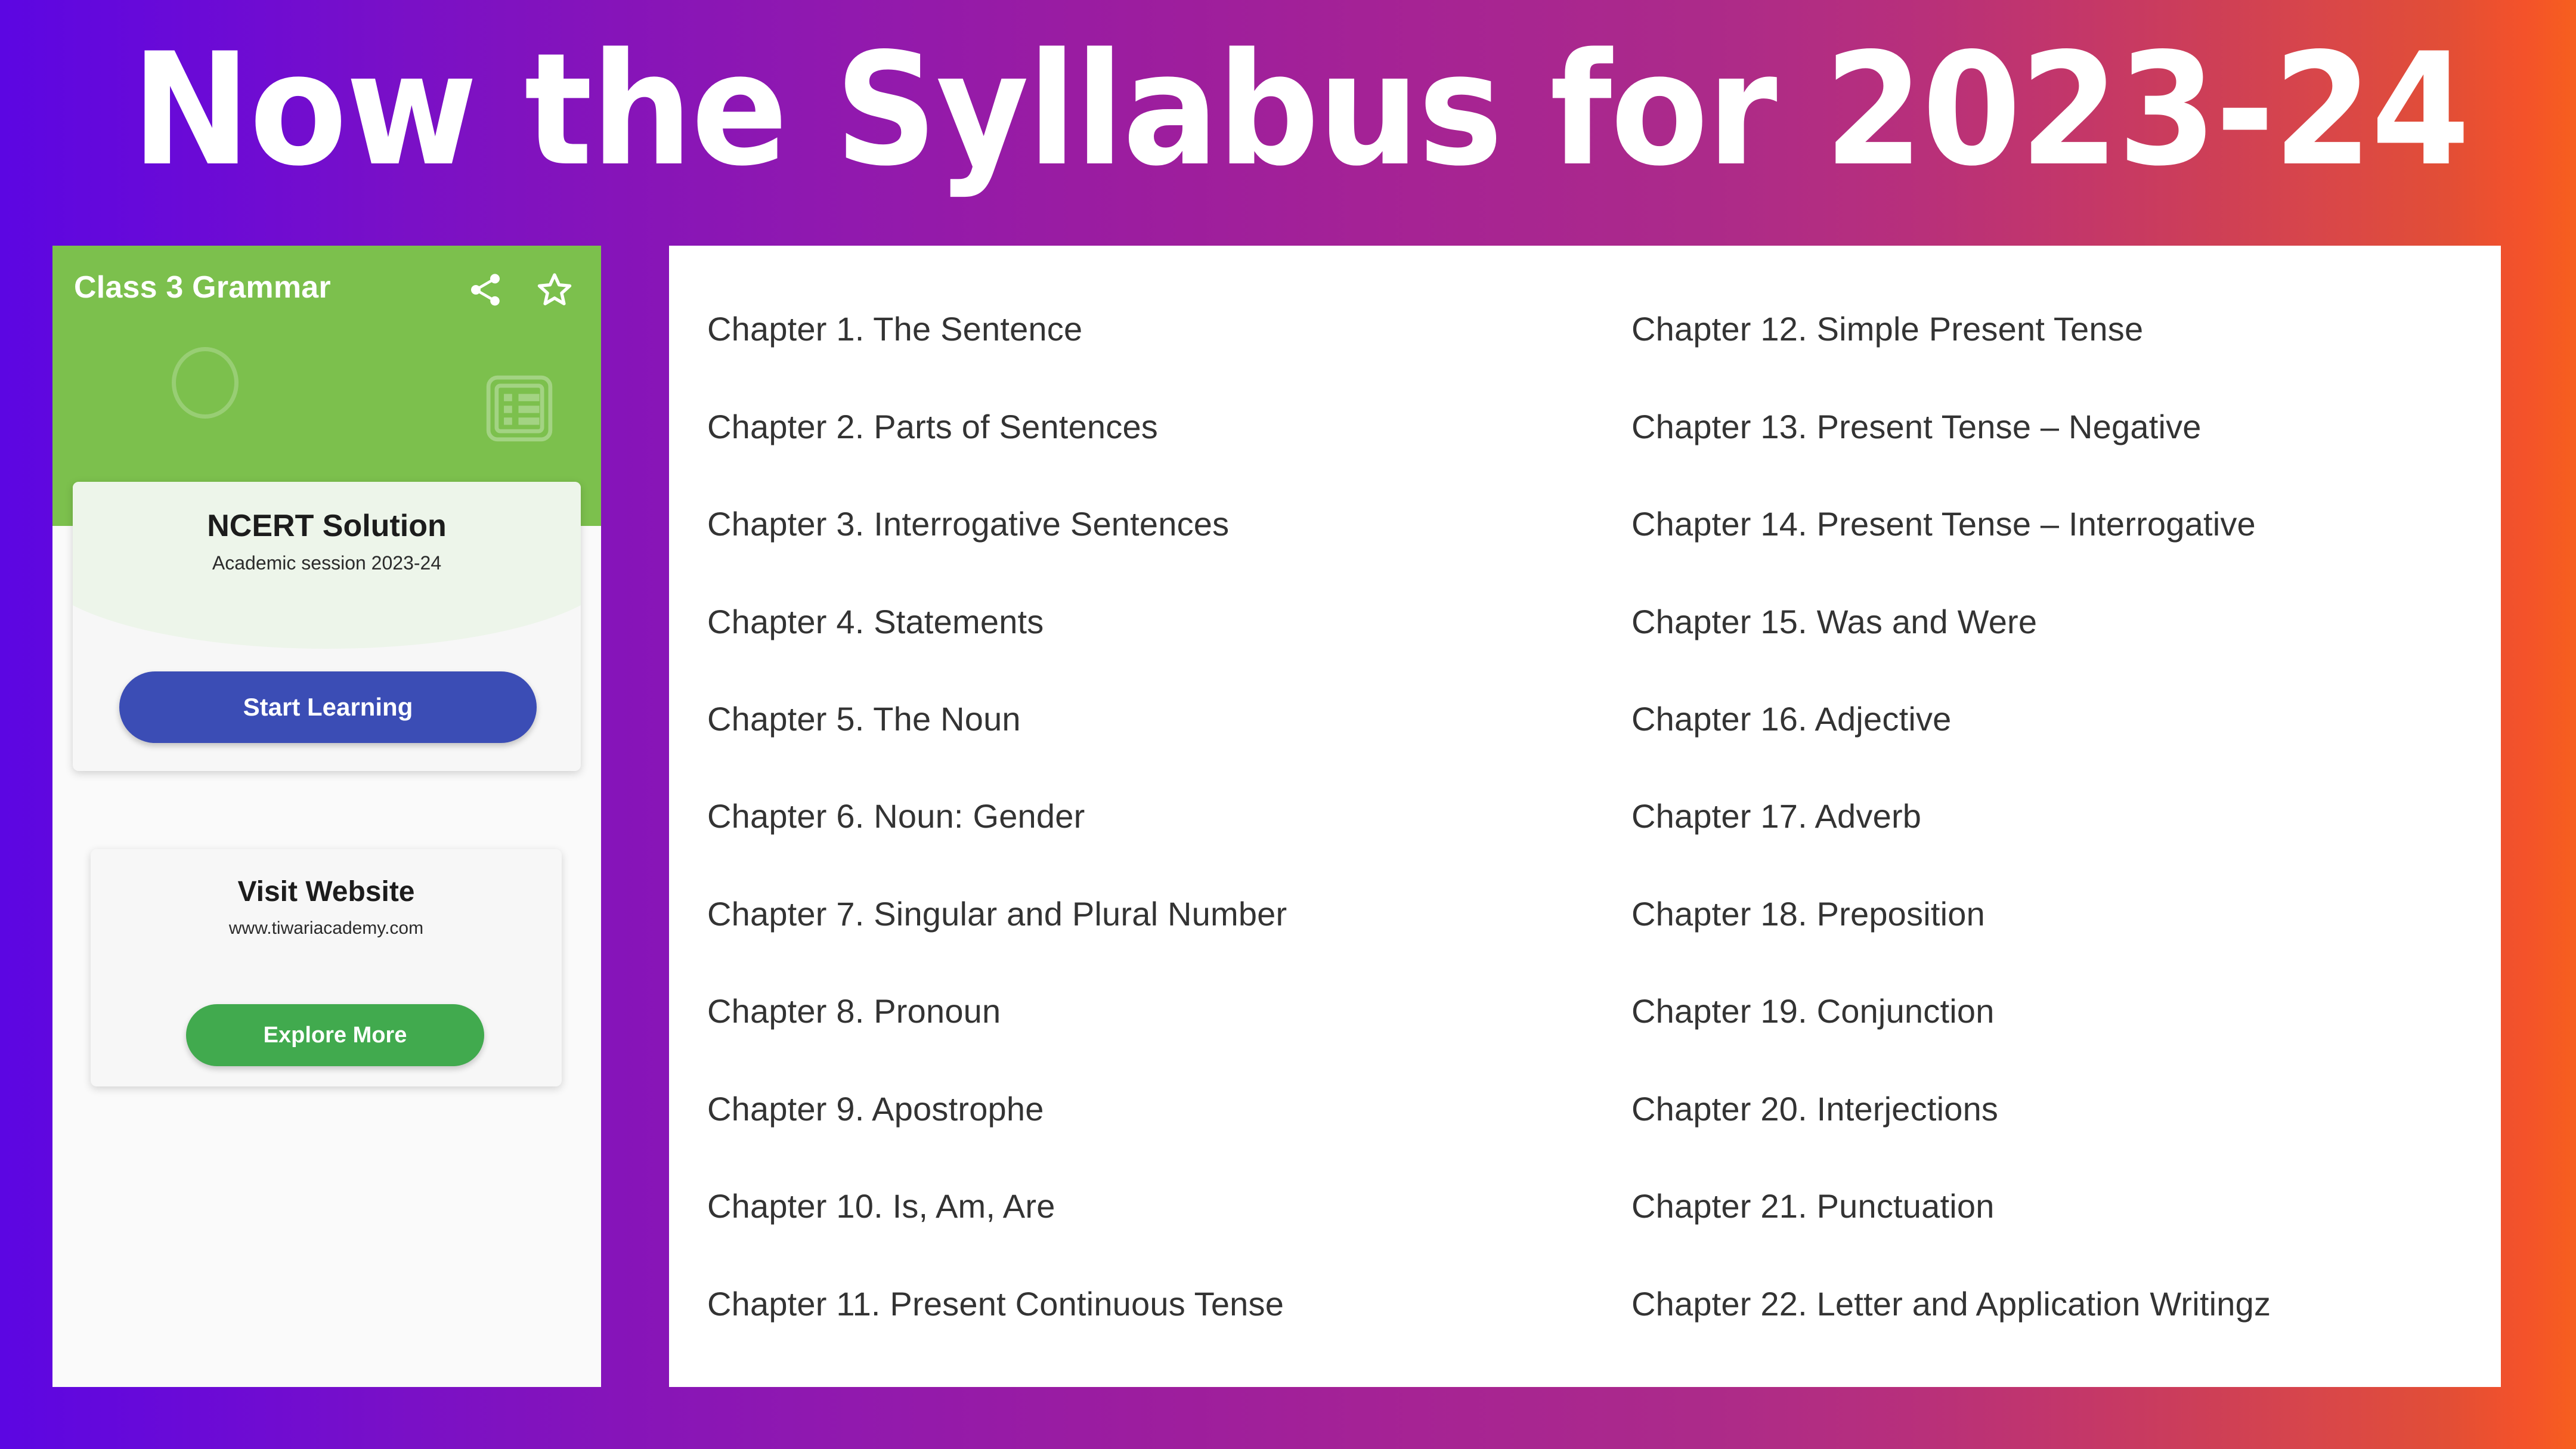 Image resolution: width=2576 pixels, height=1449 pixels. Describe the element at coordinates (1146, 328) in the screenshot. I see `chapter-item: Chapter 1. The Sentence` at that location.